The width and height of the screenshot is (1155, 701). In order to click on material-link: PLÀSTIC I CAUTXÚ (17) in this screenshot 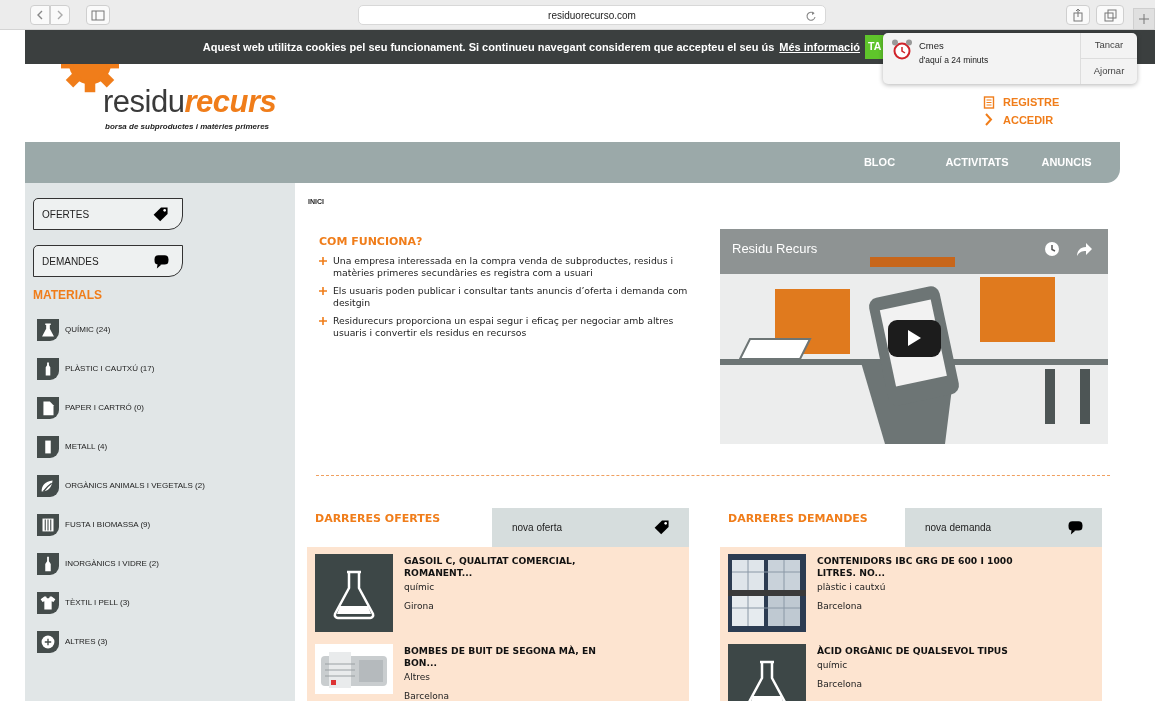, I will do `click(160, 368)`.